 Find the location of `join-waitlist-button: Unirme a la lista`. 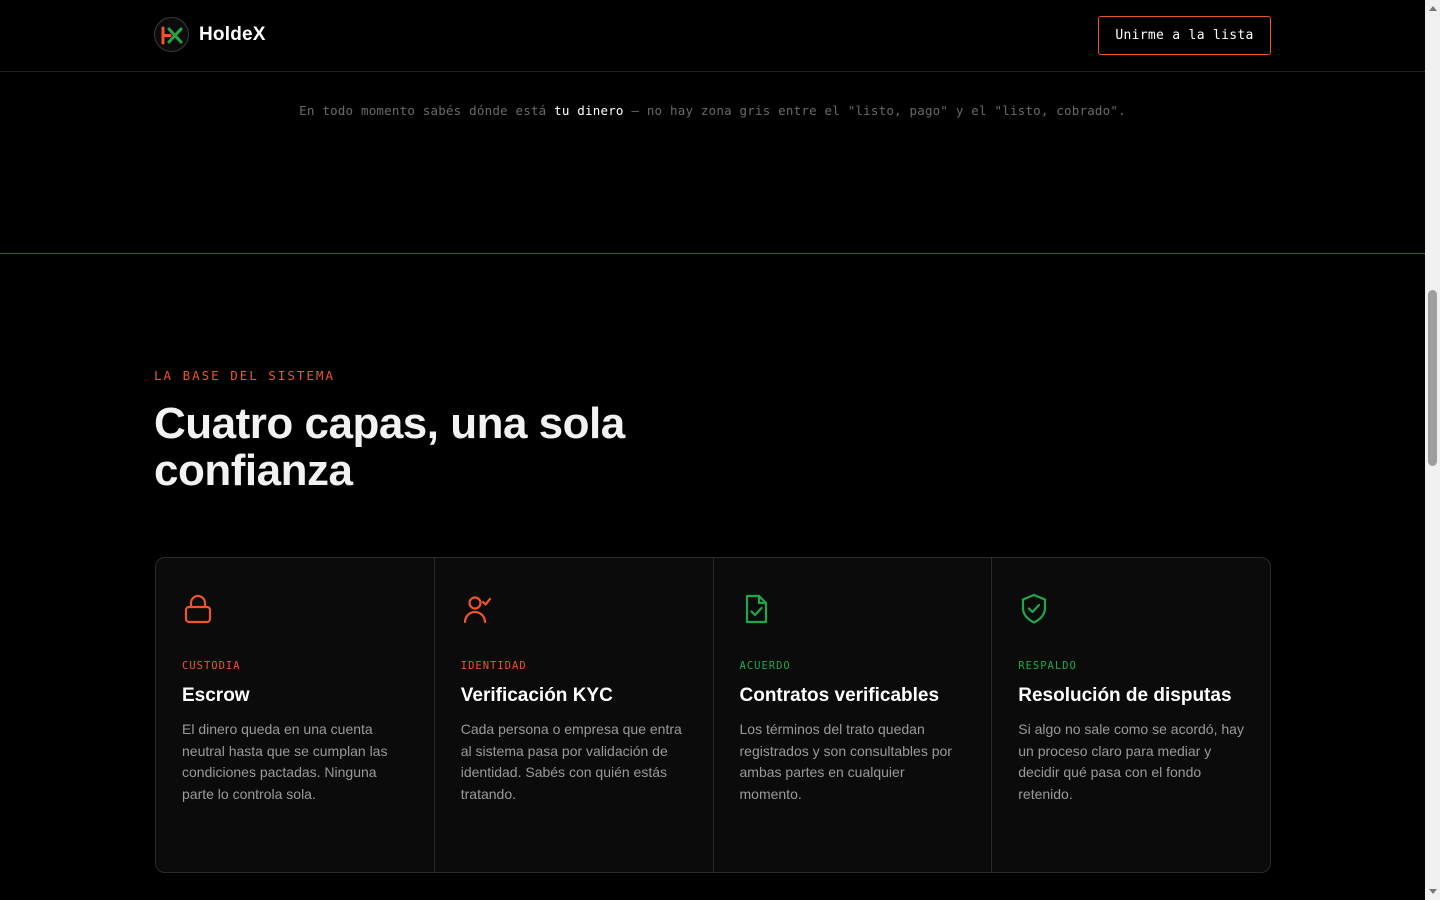

join-waitlist-button: Unirme a la lista is located at coordinates (1184, 35).